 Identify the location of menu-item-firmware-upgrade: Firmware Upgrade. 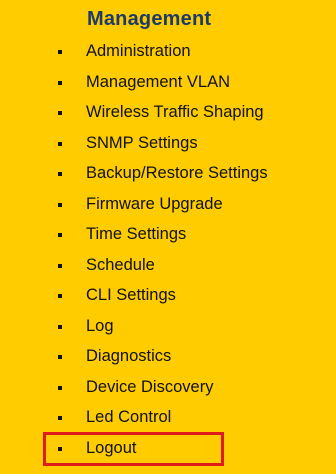
(168, 204).